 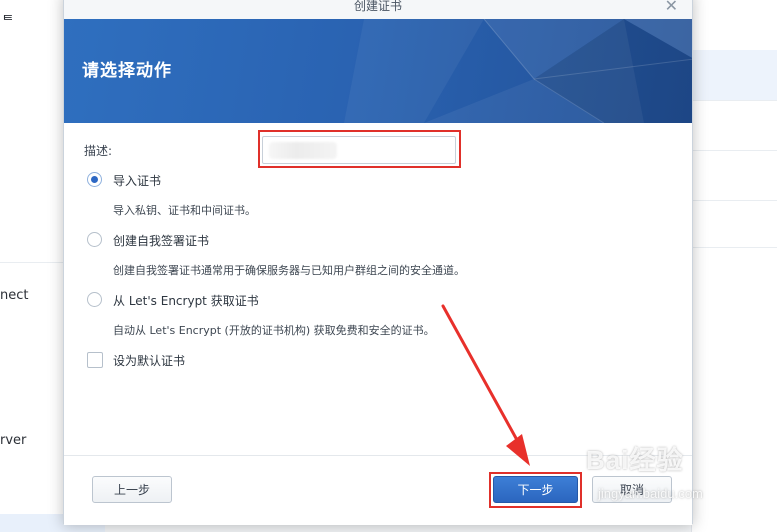 I want to click on self-signed-certificate-desc: 创建自我签署证书通常用于确保服务器与已知用户群组之间的安全通道。, so click(x=289, y=270).